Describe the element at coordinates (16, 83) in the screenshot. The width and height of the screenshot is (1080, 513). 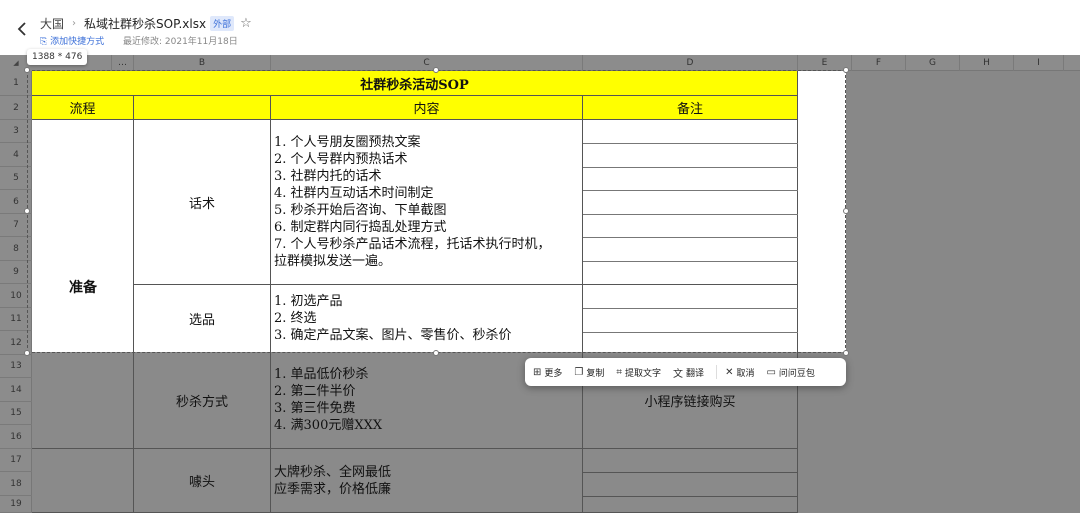
I see `row-header: 1` at that location.